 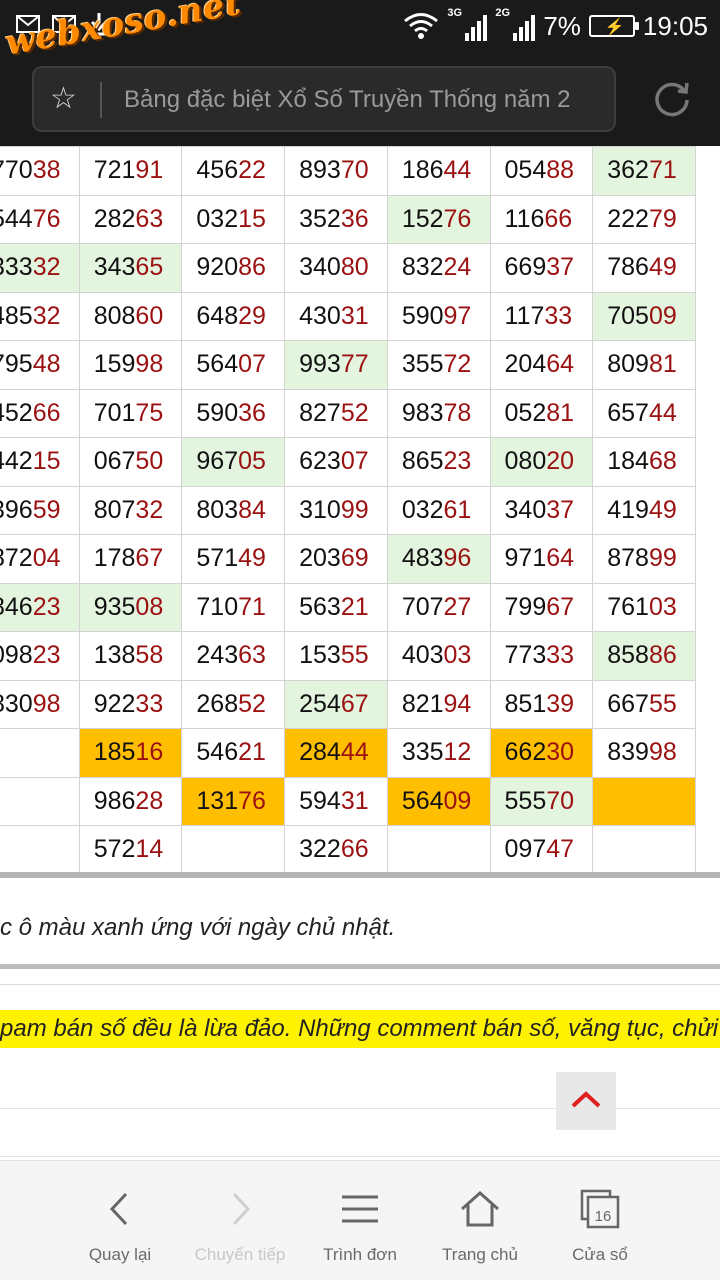 I want to click on number-cell: 40303, so click(x=438, y=656).